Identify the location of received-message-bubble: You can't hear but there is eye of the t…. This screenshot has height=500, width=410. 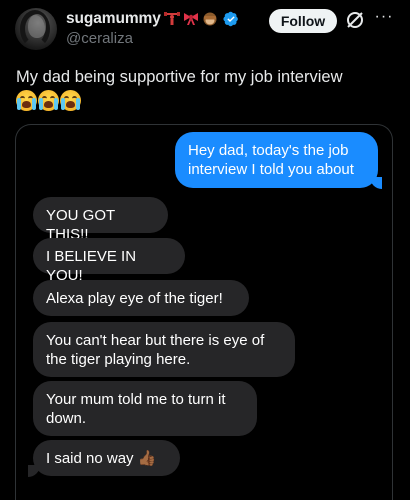
(164, 349).